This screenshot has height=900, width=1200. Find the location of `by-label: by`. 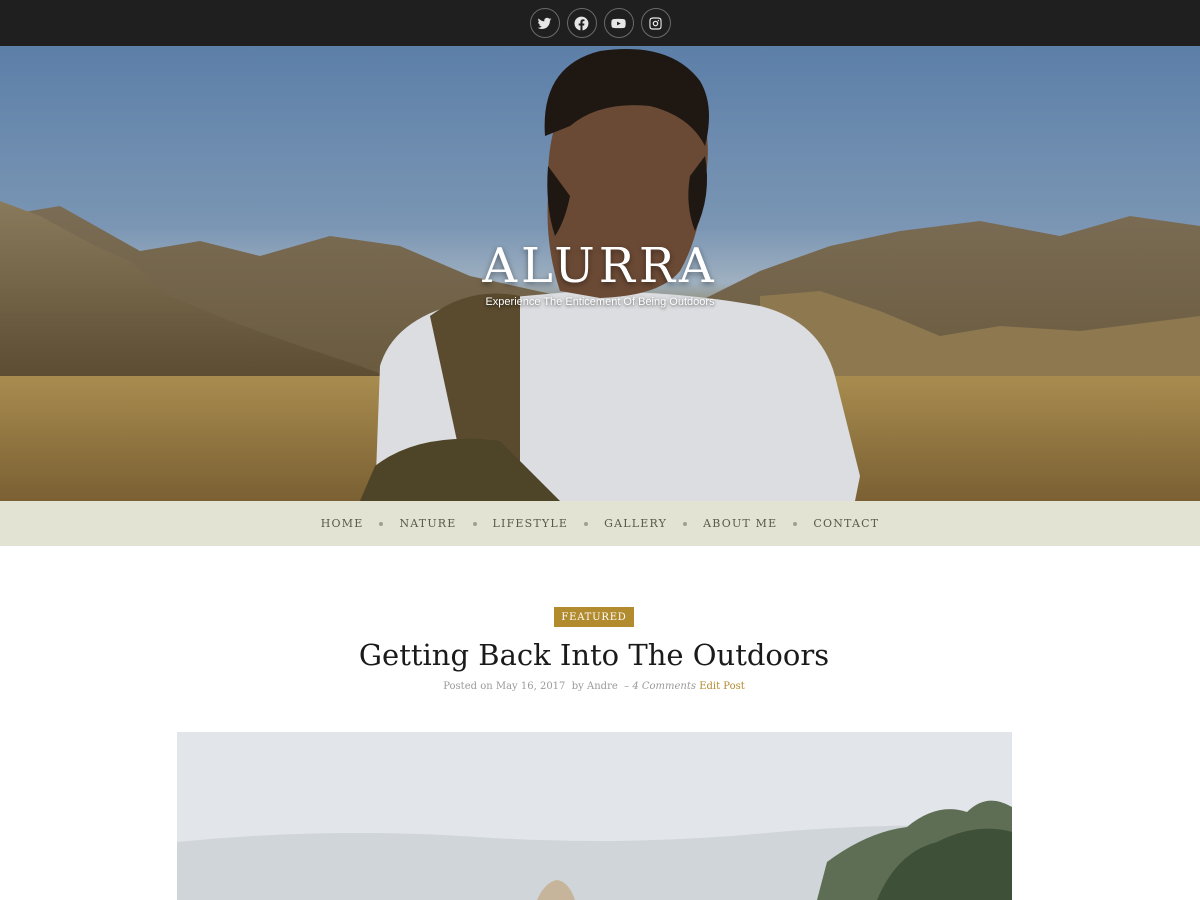

by-label: by is located at coordinates (577, 686).